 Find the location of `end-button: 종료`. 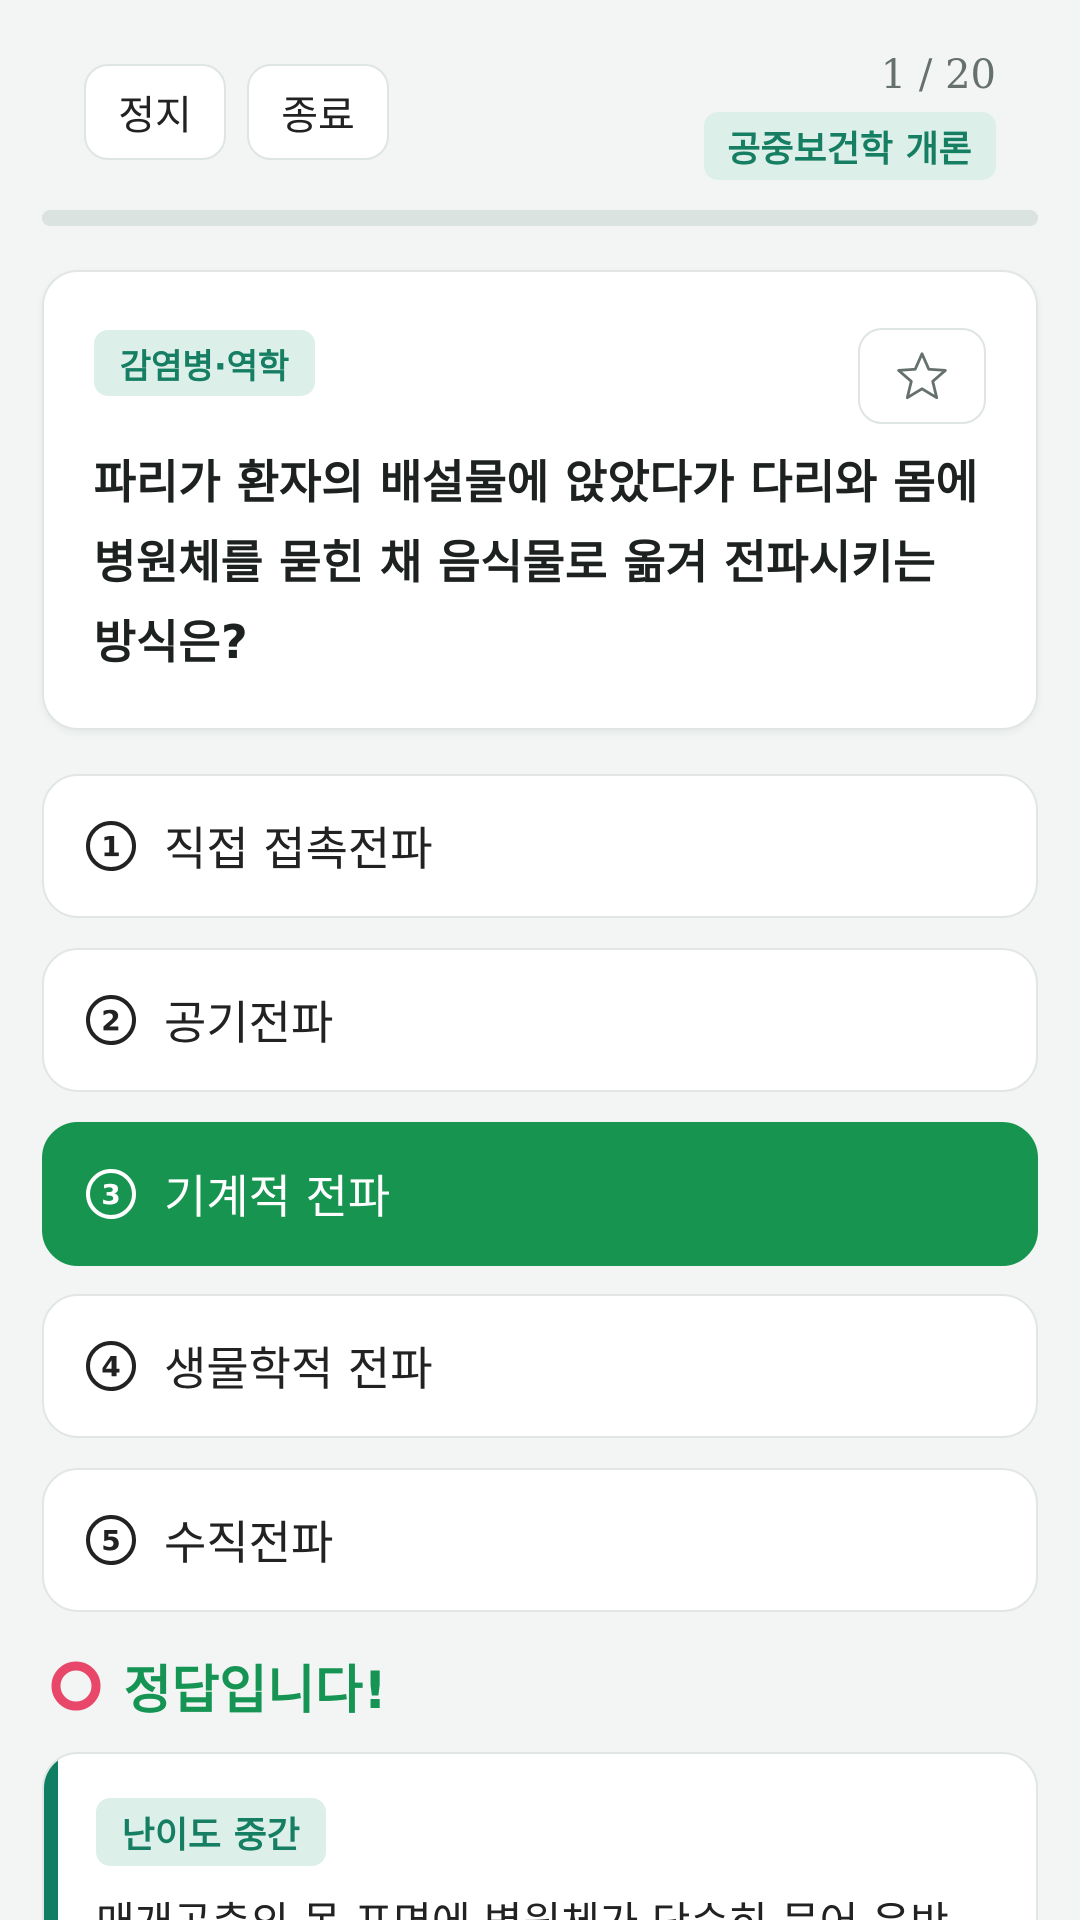

end-button: 종료 is located at coordinates (318, 112).